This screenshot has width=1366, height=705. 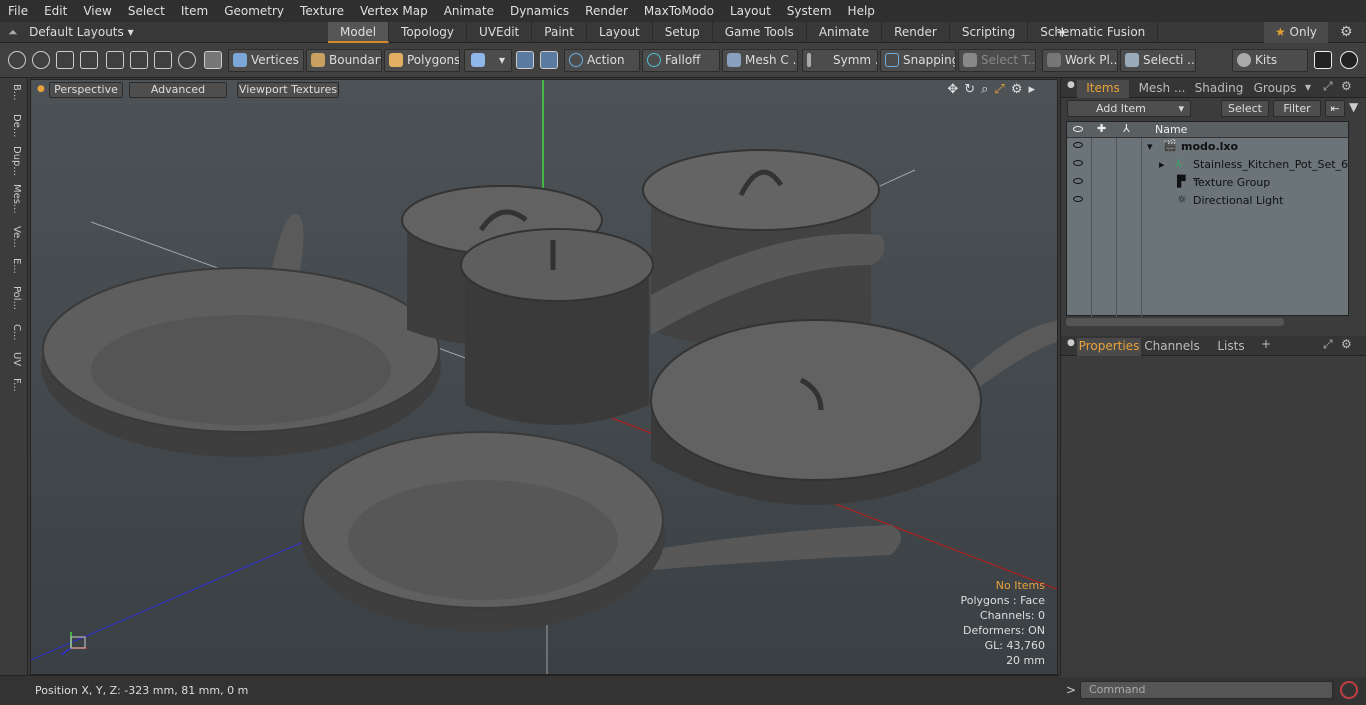 What do you see at coordinates (469, 11) in the screenshot?
I see `menu-animate: Animate` at bounding box center [469, 11].